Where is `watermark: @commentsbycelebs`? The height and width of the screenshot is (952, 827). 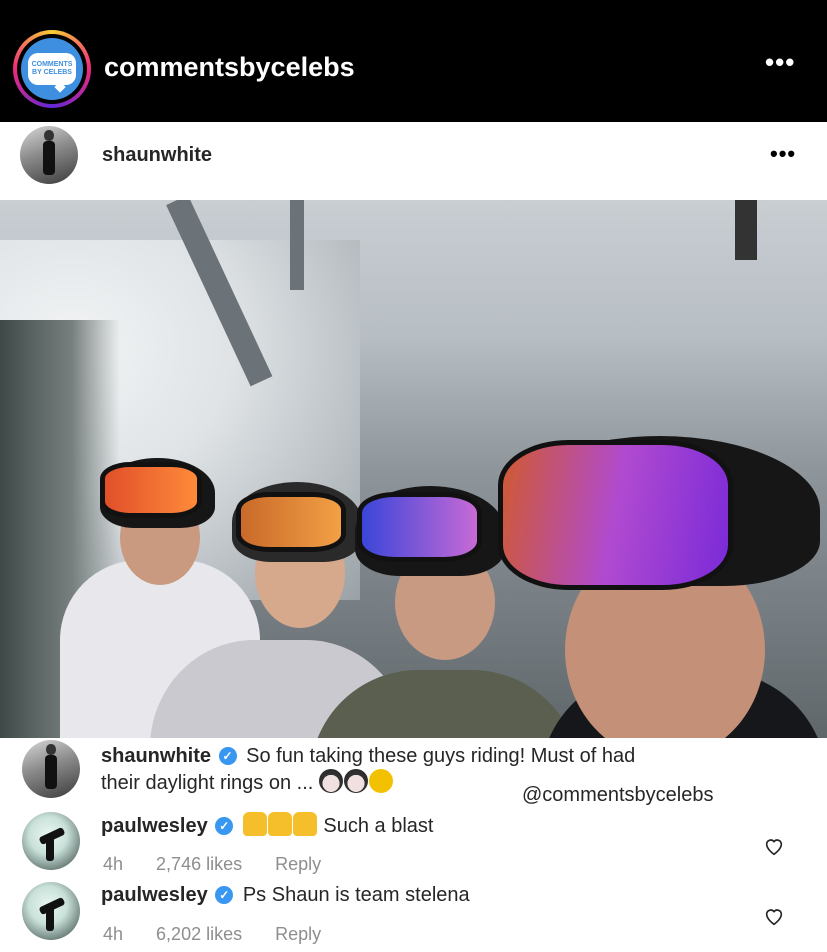
watermark: @commentsbycelebs is located at coordinates (618, 795).